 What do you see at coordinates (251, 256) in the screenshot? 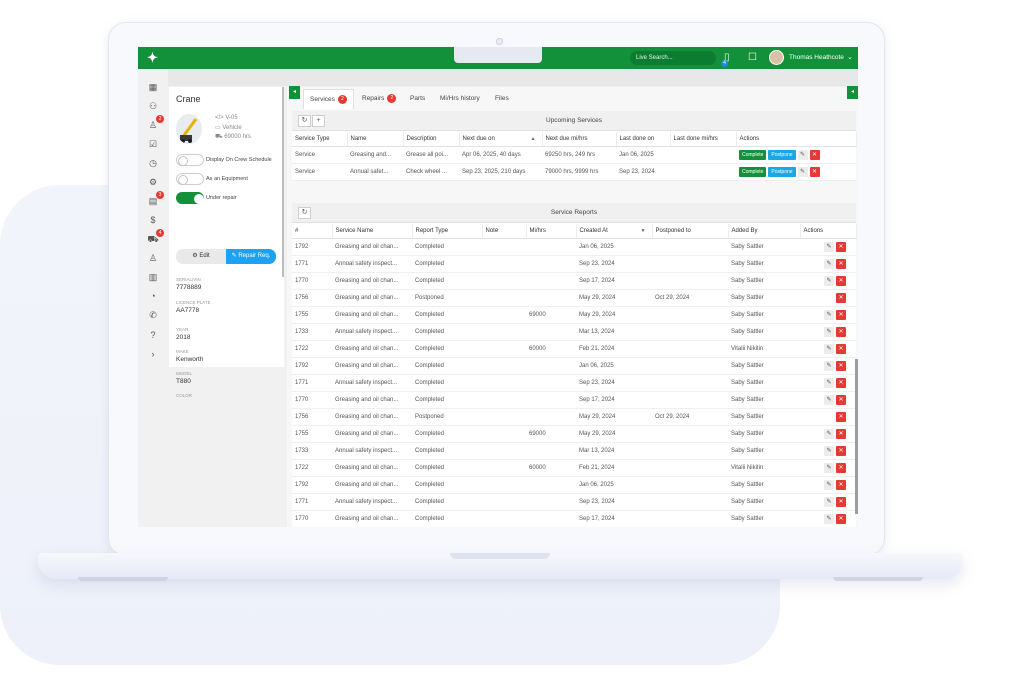
I see `repair-request-button: ✎ Repair Req.` at bounding box center [251, 256].